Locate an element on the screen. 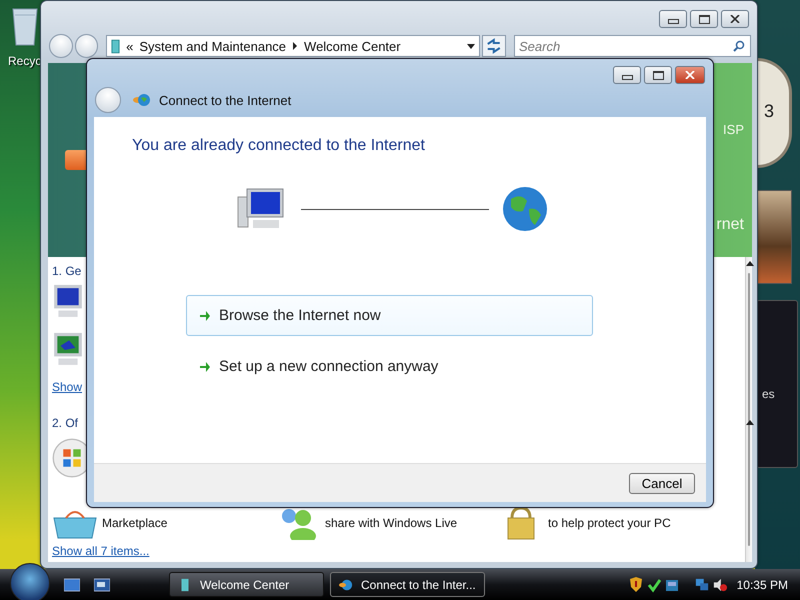  breadcrumb-item: System and Maintenance is located at coordinates (212, 46).